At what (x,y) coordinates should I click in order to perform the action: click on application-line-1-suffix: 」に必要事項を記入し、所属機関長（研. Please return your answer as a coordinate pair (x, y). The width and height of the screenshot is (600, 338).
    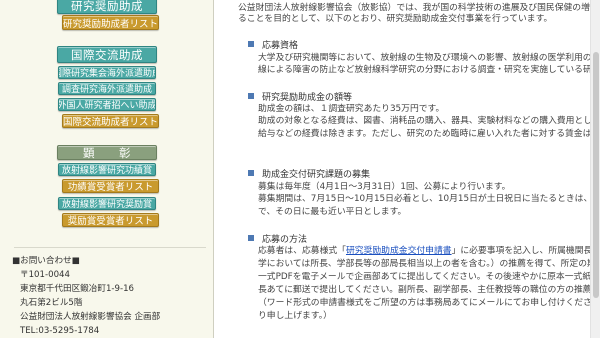
    Looking at the image, I should click on (520, 251).